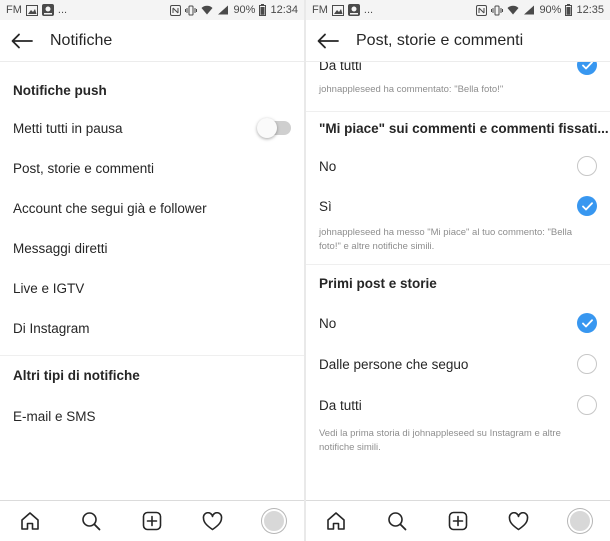  What do you see at coordinates (110, 208) in the screenshot?
I see `menu-item-label: Account che segui già e follower` at bounding box center [110, 208].